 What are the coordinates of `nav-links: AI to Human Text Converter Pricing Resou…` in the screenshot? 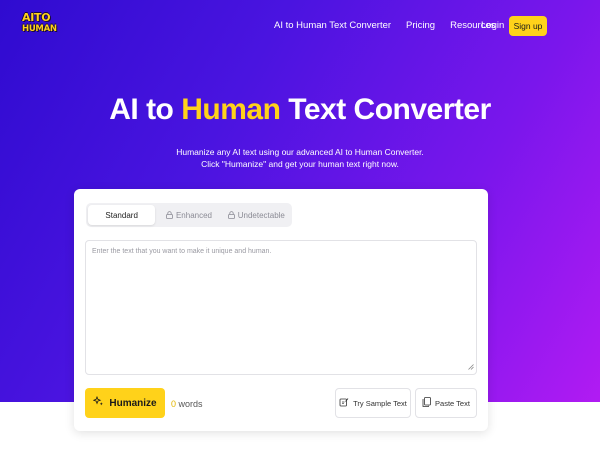 It's located at (385, 25).